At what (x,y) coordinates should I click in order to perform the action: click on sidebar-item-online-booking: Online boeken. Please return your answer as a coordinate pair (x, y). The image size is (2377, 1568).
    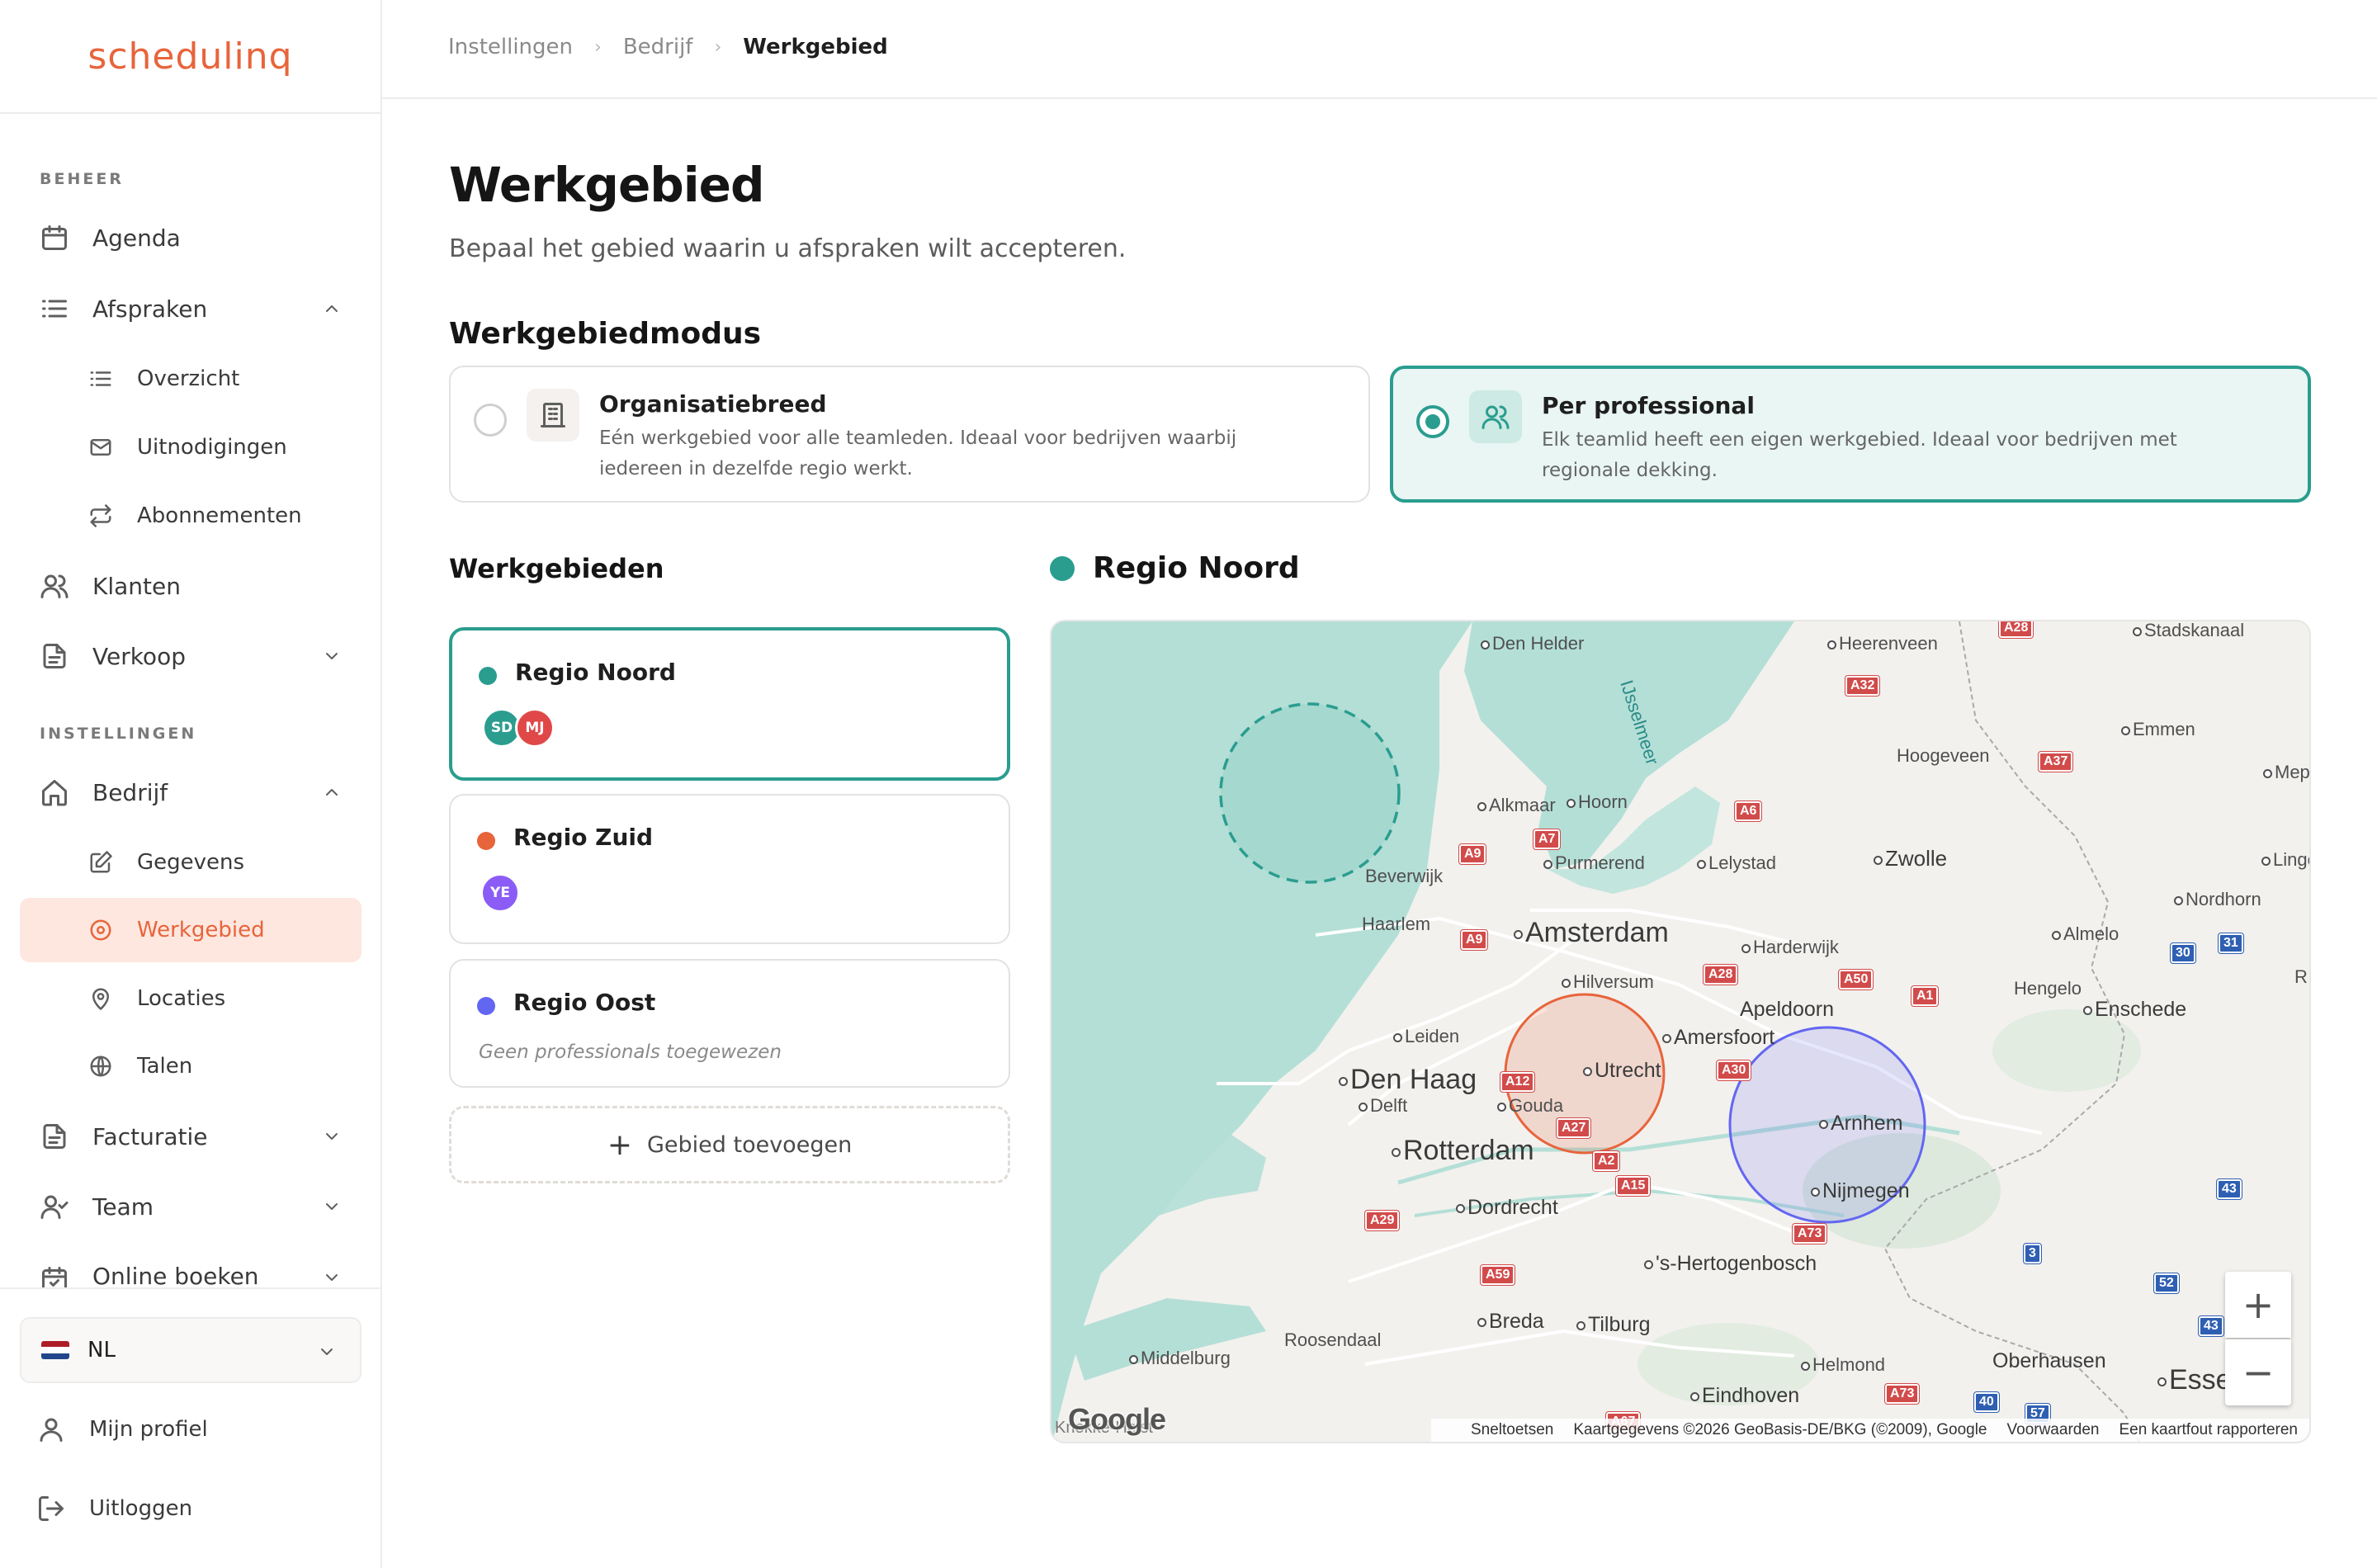
    Looking at the image, I should click on (191, 1266).